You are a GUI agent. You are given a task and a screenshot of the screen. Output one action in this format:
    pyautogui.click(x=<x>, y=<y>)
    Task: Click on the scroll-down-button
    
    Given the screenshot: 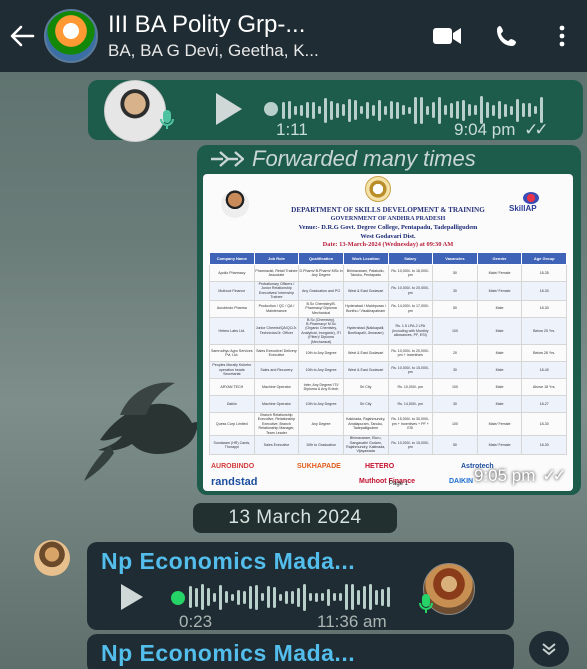 What is the action you would take?
    pyautogui.click(x=549, y=649)
    